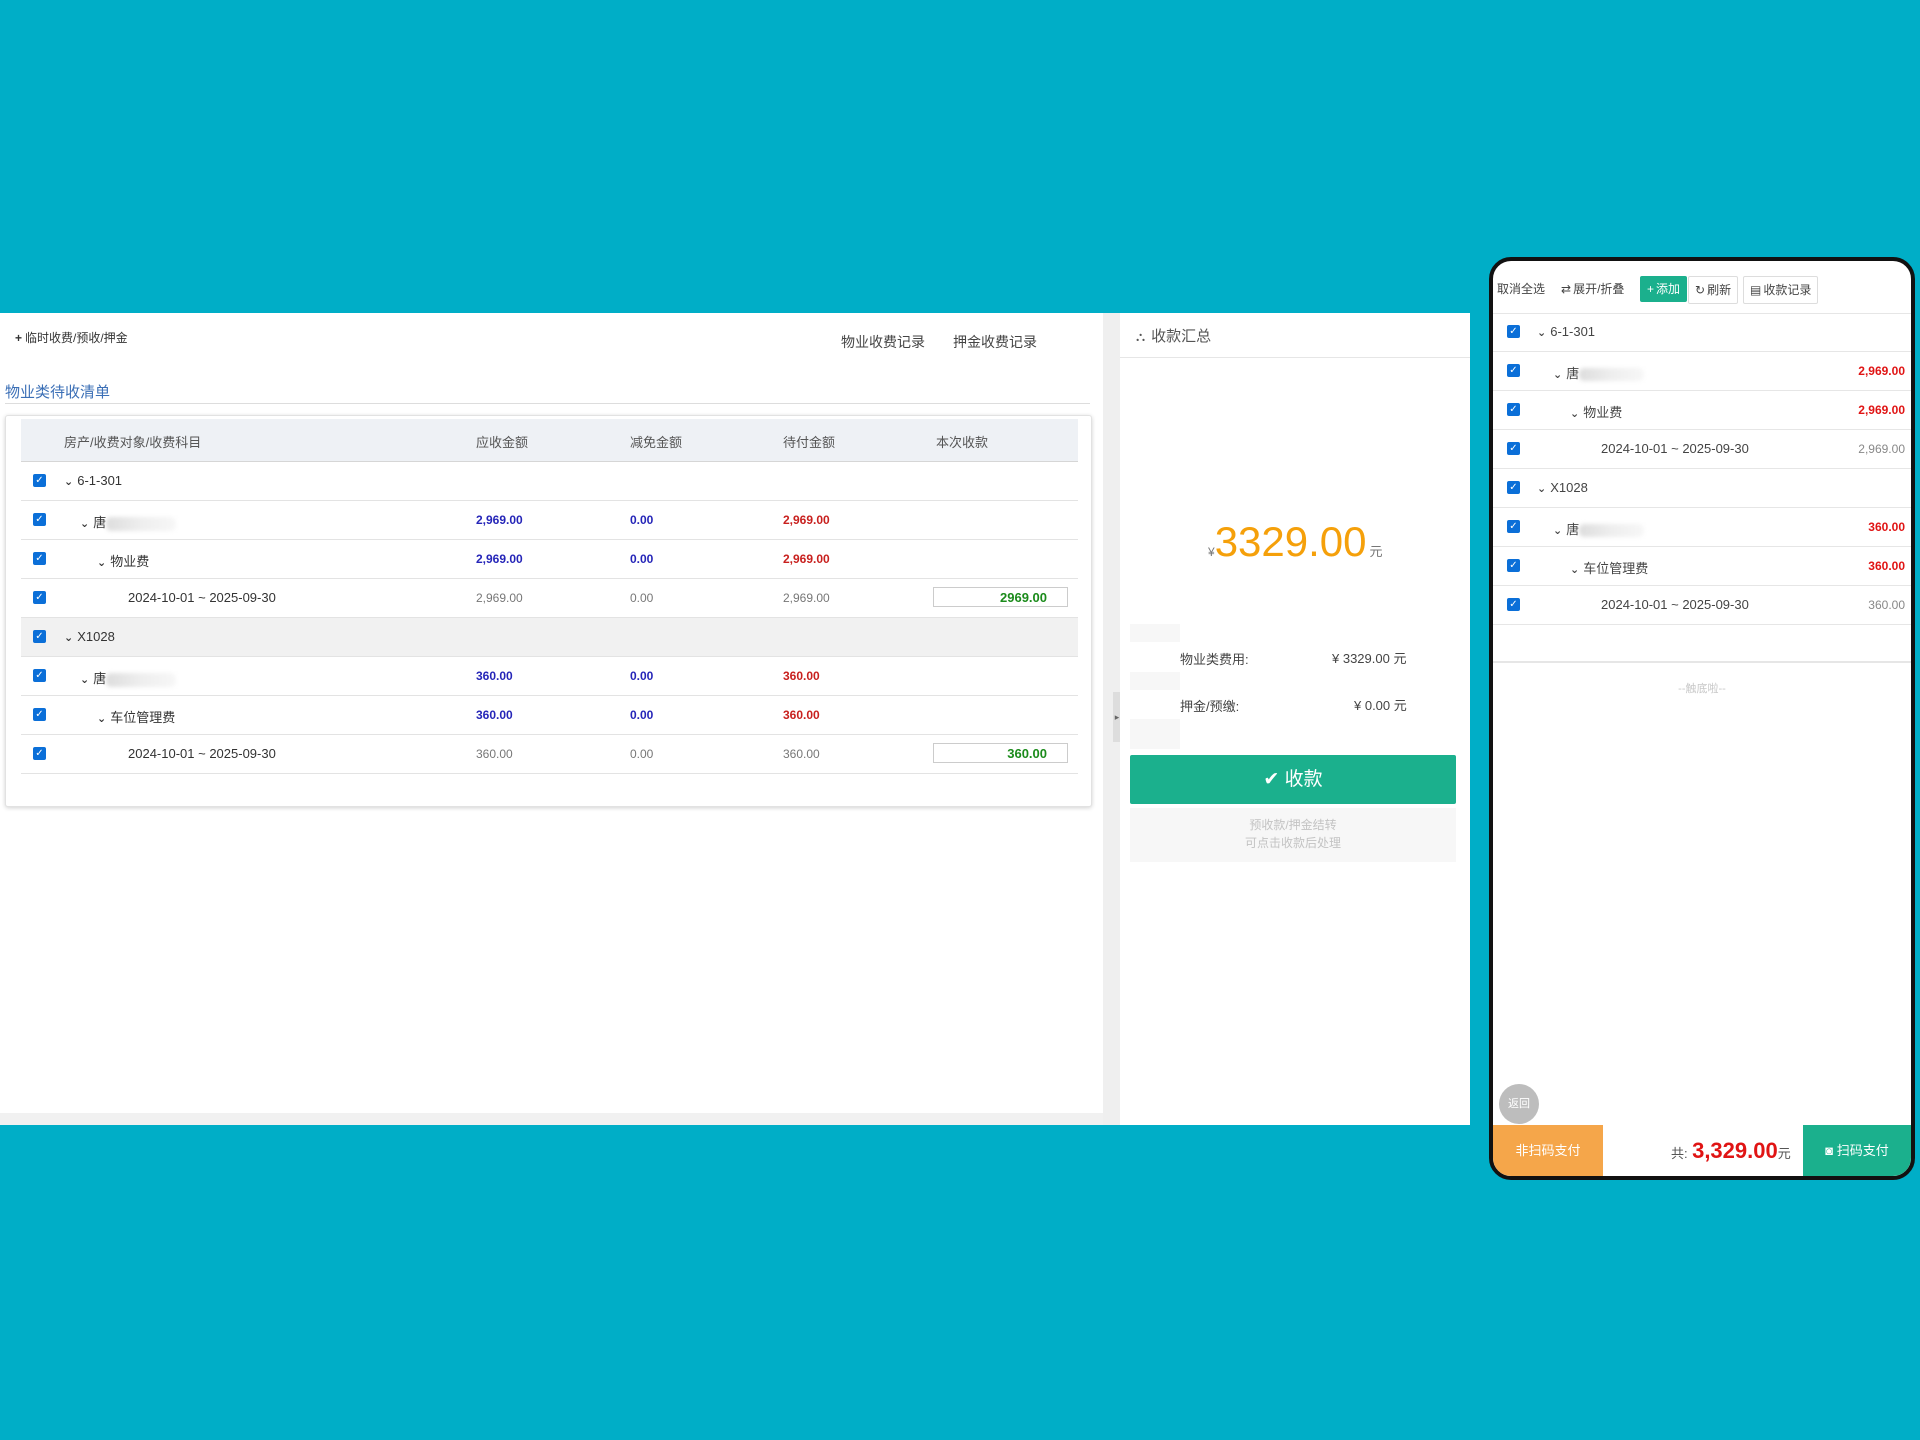 The image size is (1920, 1440). Describe the element at coordinates (1713, 290) in the screenshot. I see `refresh-button: ↻ 刷新` at that location.